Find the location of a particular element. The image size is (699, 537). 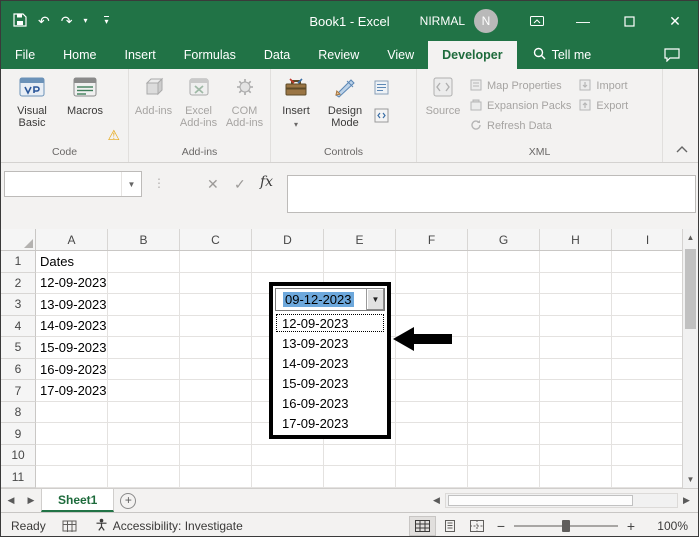

select-all-corner is located at coordinates (18, 239).